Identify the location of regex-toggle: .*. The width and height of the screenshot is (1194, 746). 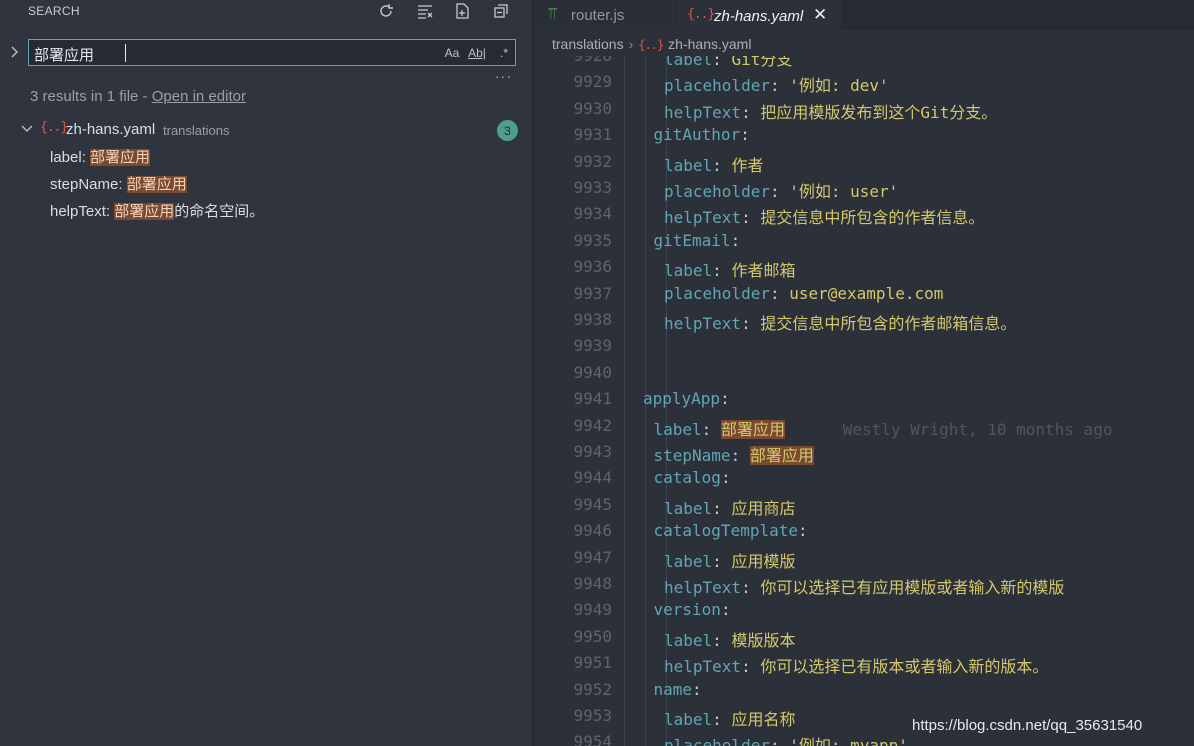
(504, 52).